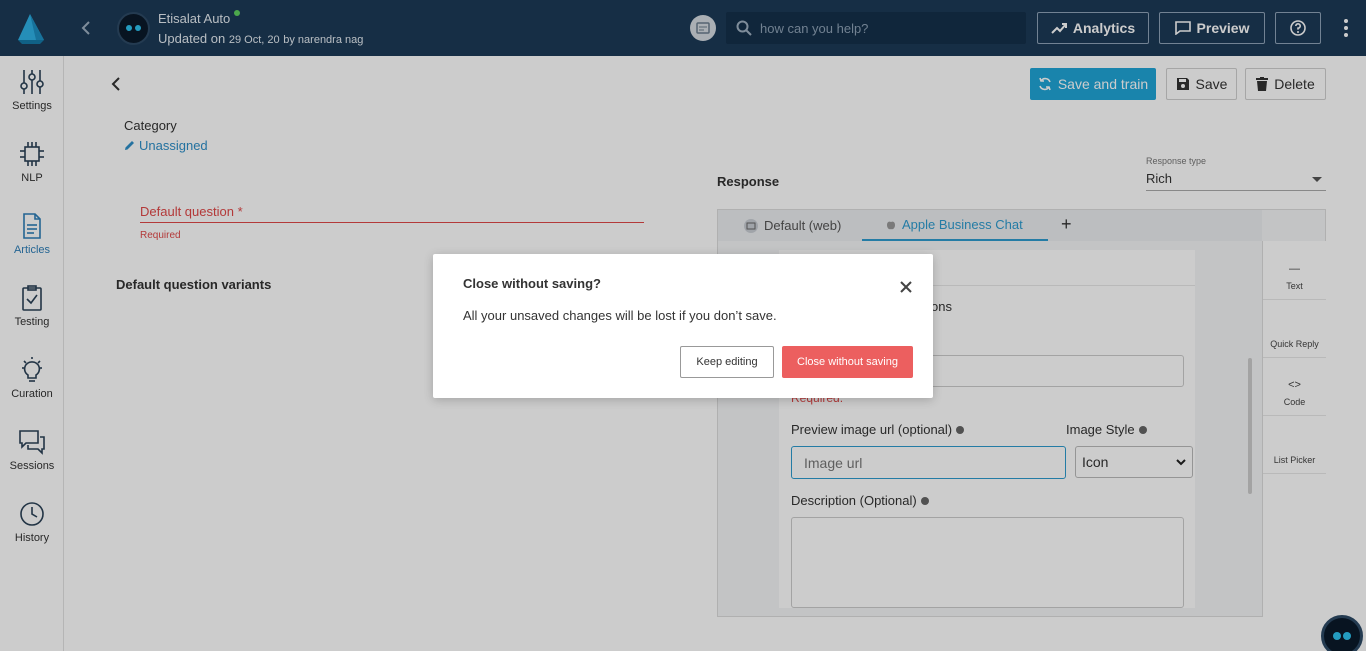 Image resolution: width=1366 pixels, height=651 pixels. Describe the element at coordinates (906, 287) in the screenshot. I see `close-icon` at that location.